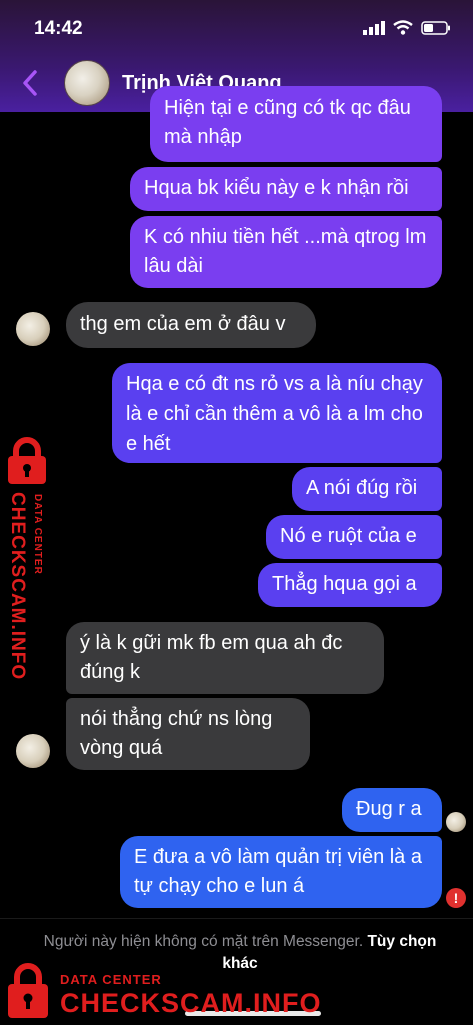 The height and width of the screenshot is (1025, 473). What do you see at coordinates (350, 585) in the screenshot?
I see `message-outgoing: Thẳg hqua gọi a` at bounding box center [350, 585].